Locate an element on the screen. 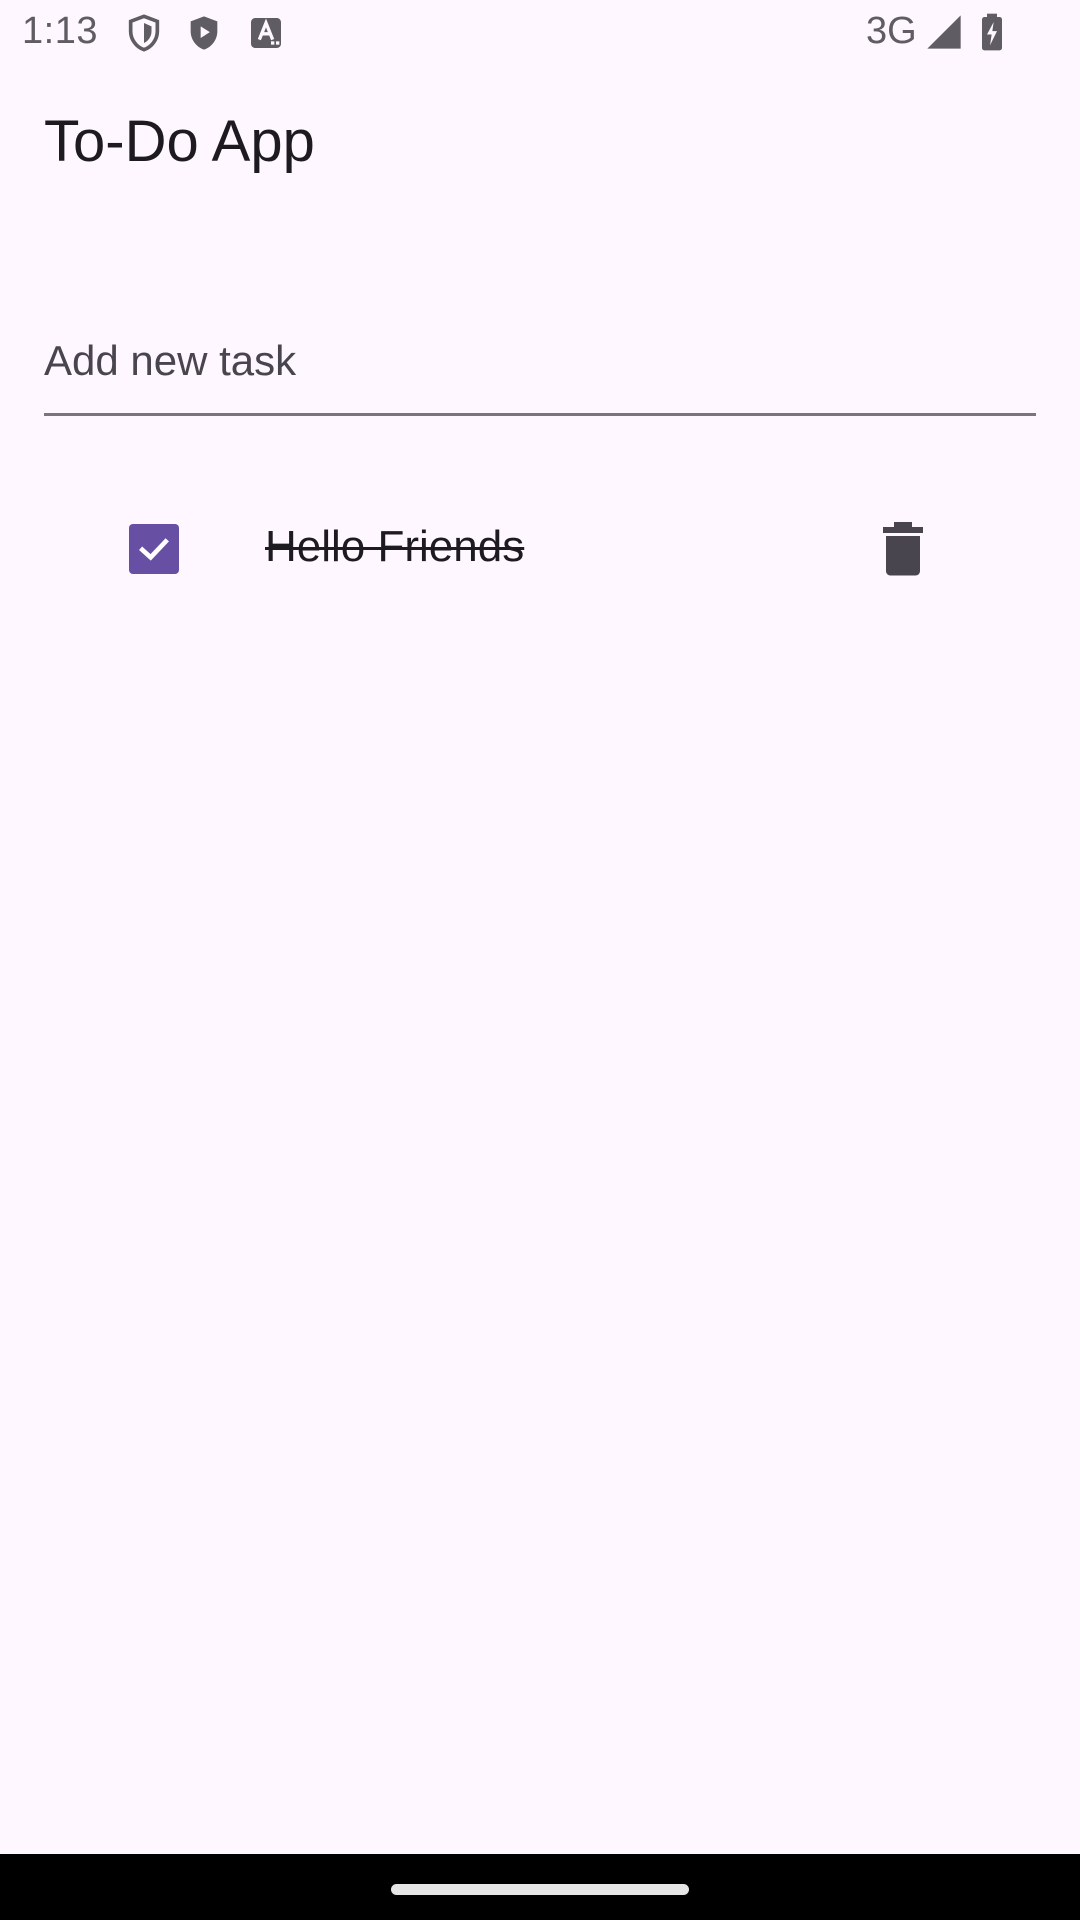  home-gesture-handle is located at coordinates (540, 1889).